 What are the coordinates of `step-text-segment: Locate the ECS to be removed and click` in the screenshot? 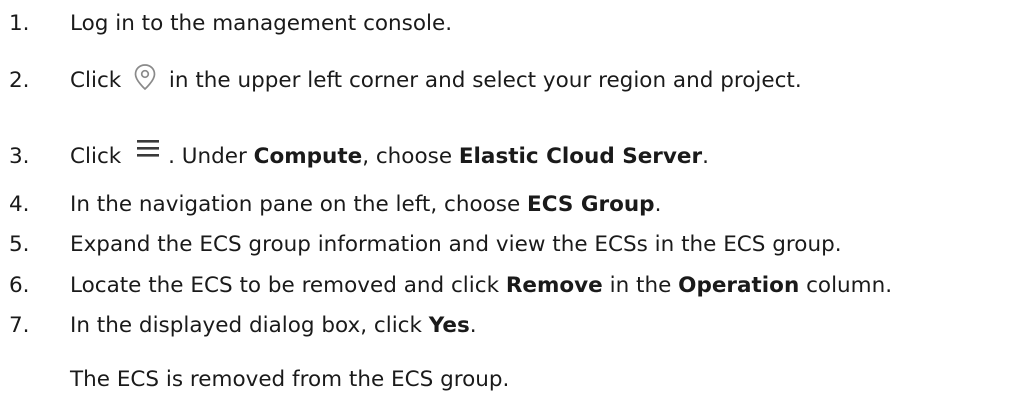 It's located at (288, 285).